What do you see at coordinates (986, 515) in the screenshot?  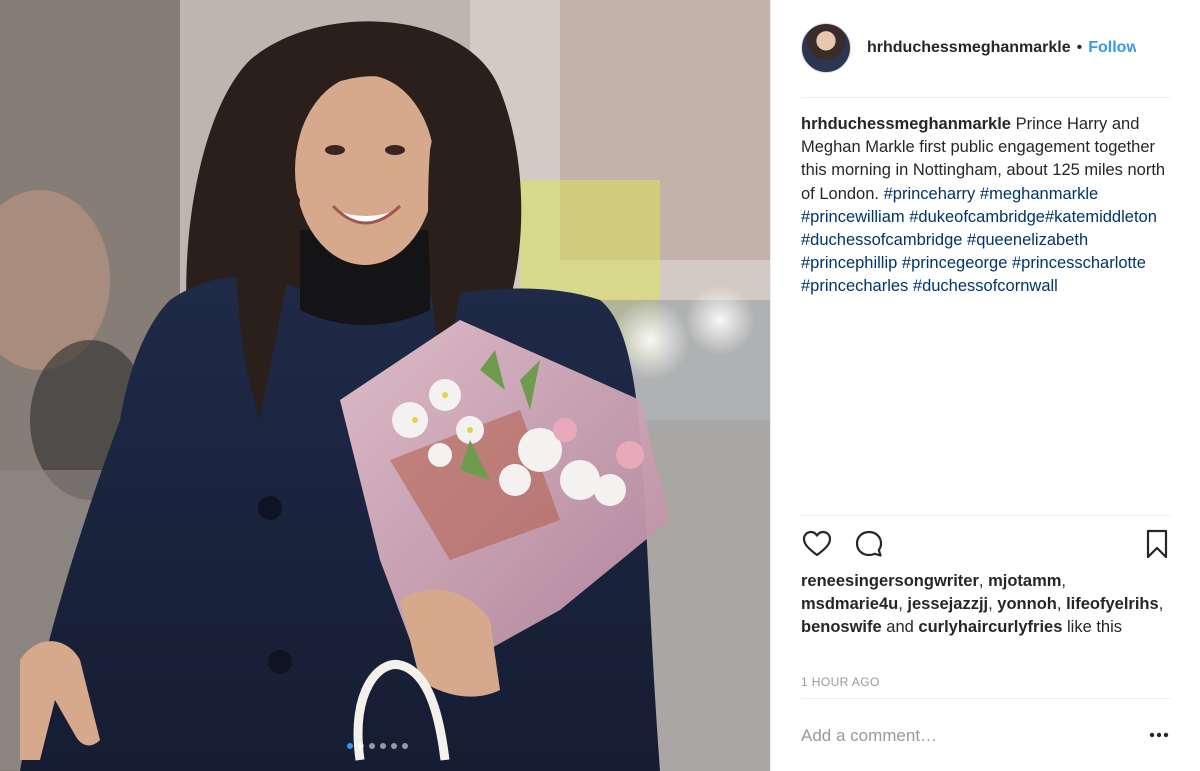 I see `actions-divider` at bounding box center [986, 515].